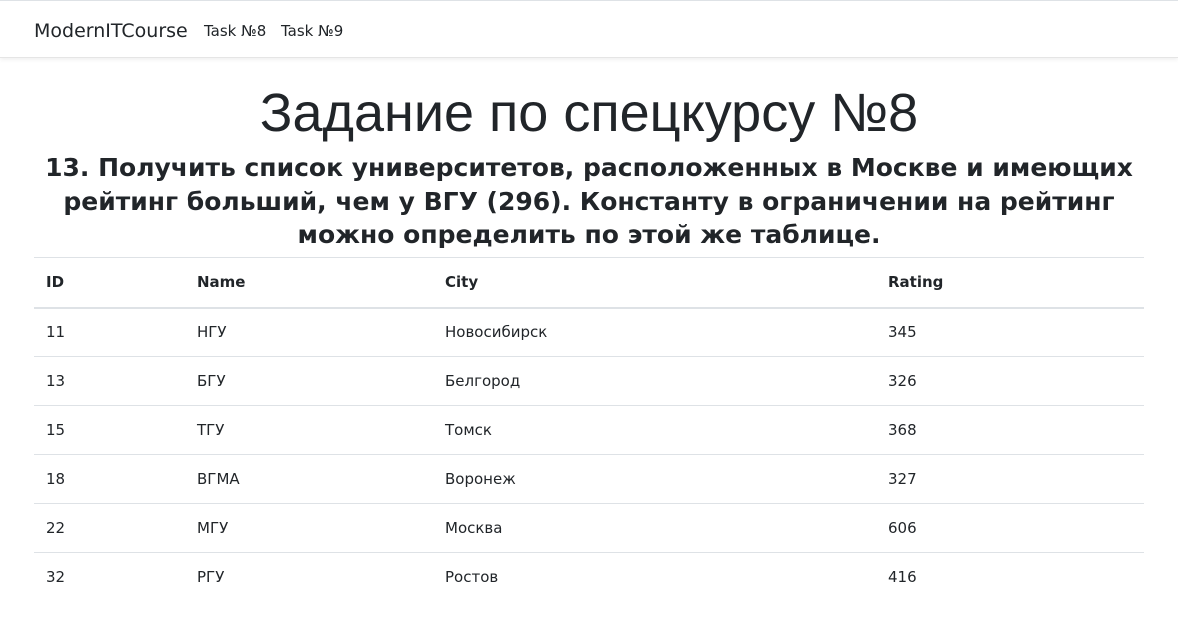 The width and height of the screenshot is (1178, 629). Describe the element at coordinates (589, 29) in the screenshot. I see `top-navbar: ModernITCourse Task №8 Task №9` at that location.